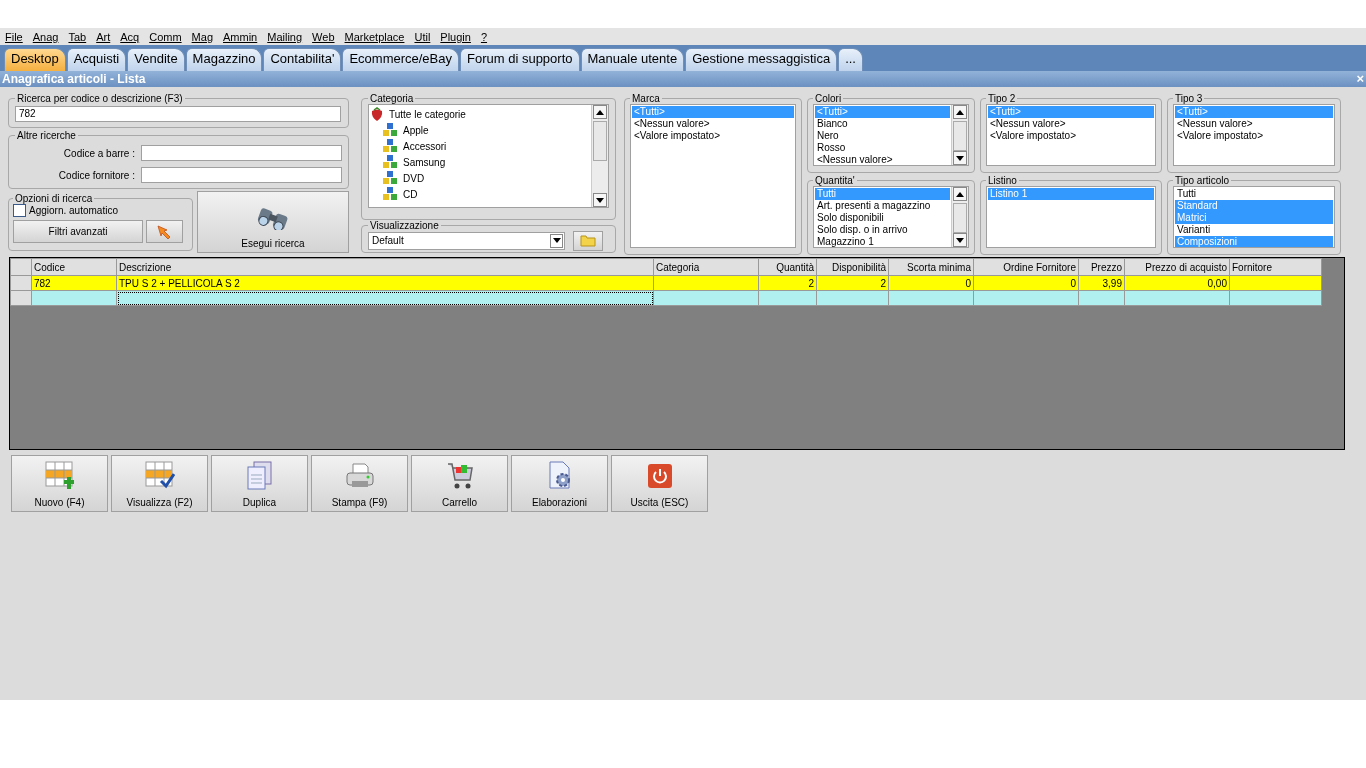 The height and width of the screenshot is (768, 1366). What do you see at coordinates (45, 36) in the screenshot?
I see `menu-item: Anag` at bounding box center [45, 36].